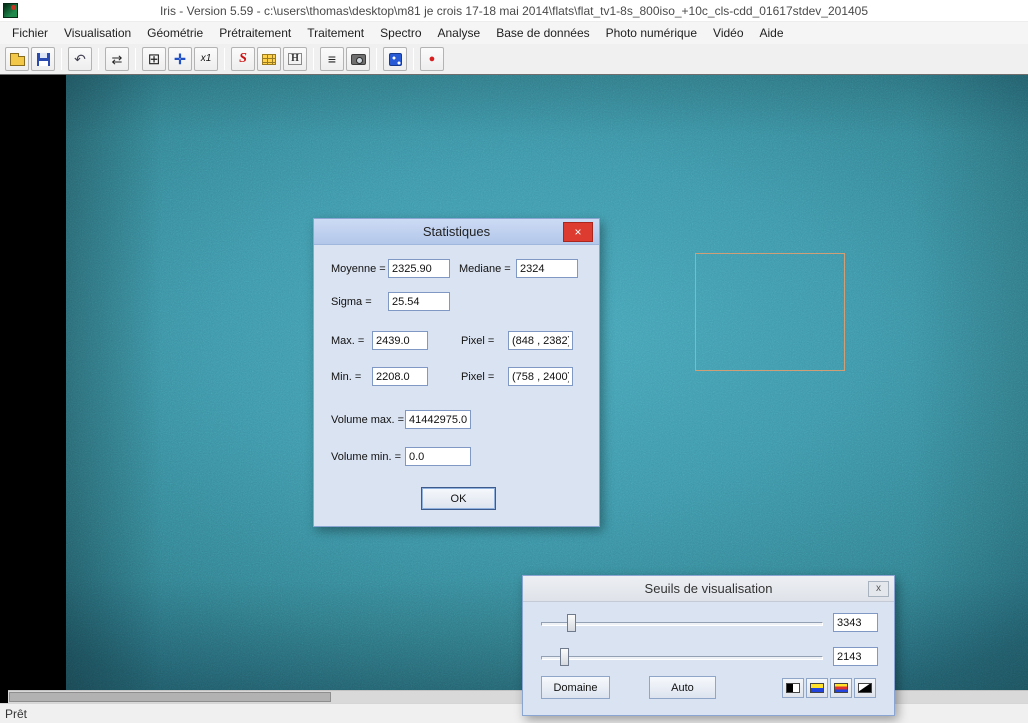 The height and width of the screenshot is (723, 1028). I want to click on min-pixel-label: Pixel =, so click(478, 377).